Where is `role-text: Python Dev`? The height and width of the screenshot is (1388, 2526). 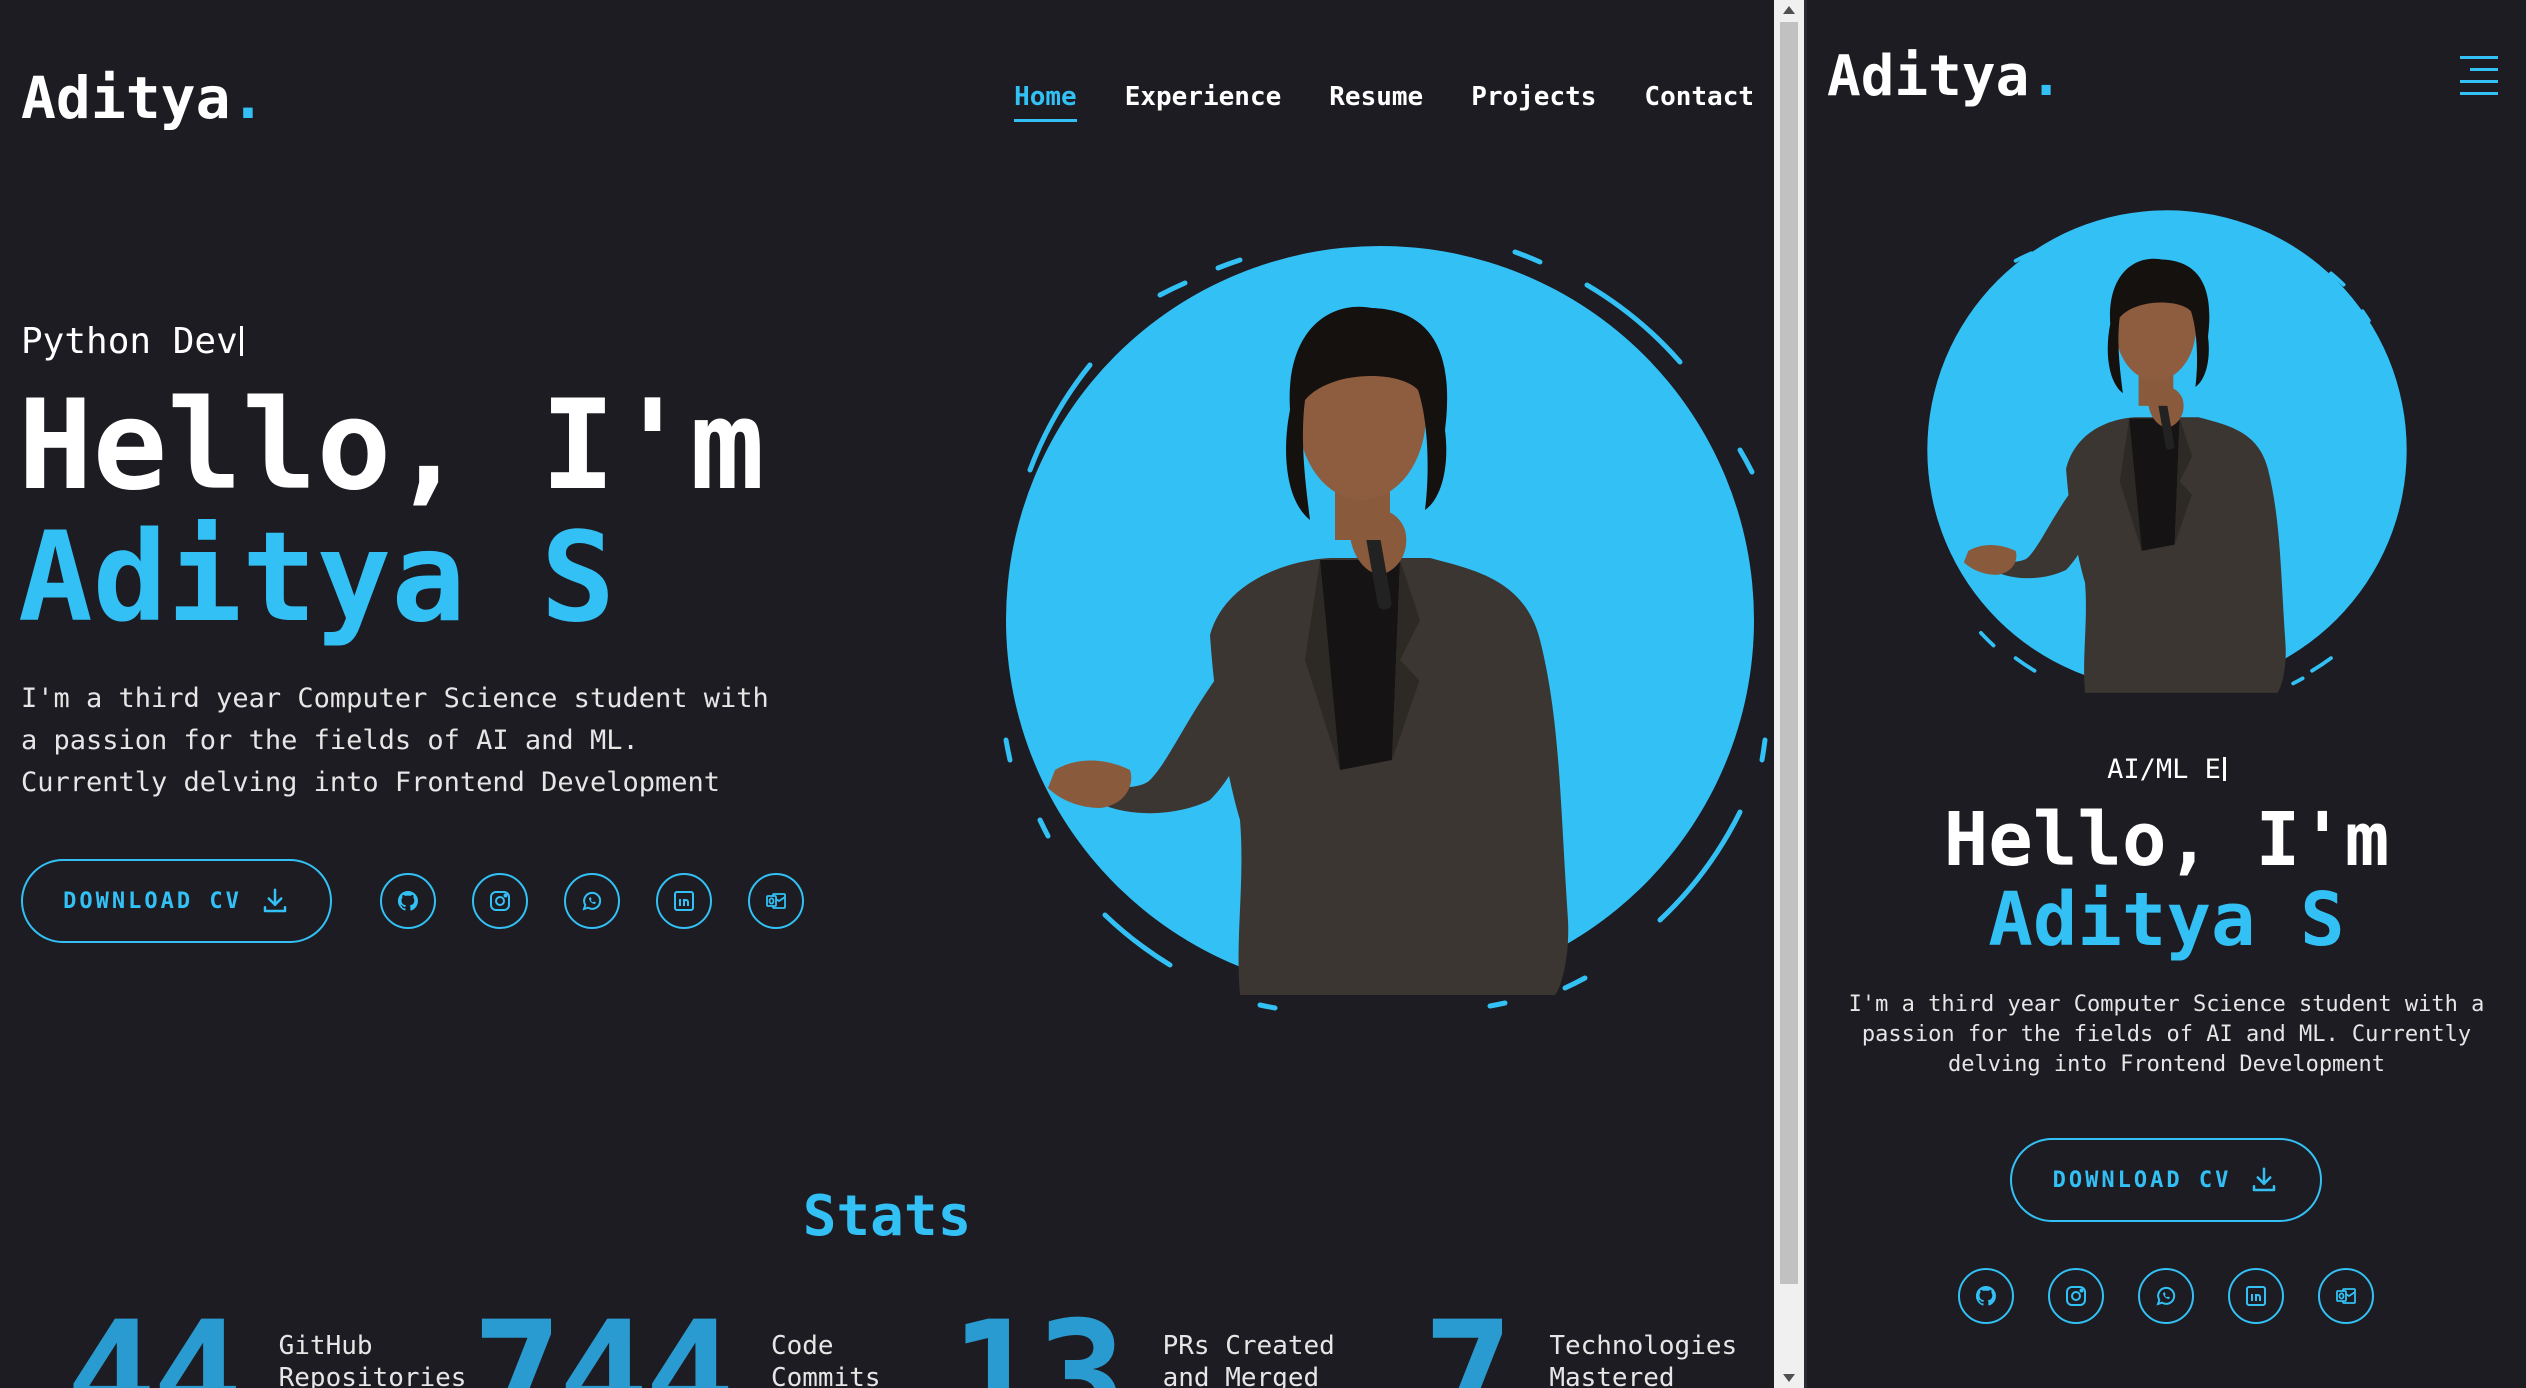
role-text: Python Dev is located at coordinates (129, 341).